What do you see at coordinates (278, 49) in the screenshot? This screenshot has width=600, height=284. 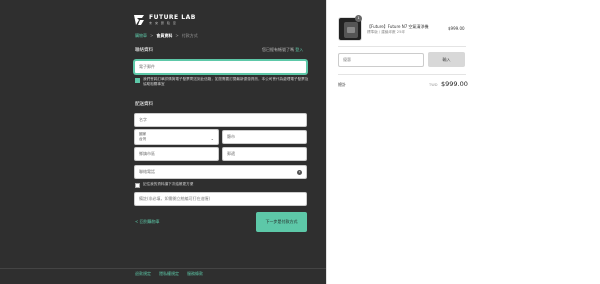 I see `login-prompt-text: 您已經有帳號了嗎` at bounding box center [278, 49].